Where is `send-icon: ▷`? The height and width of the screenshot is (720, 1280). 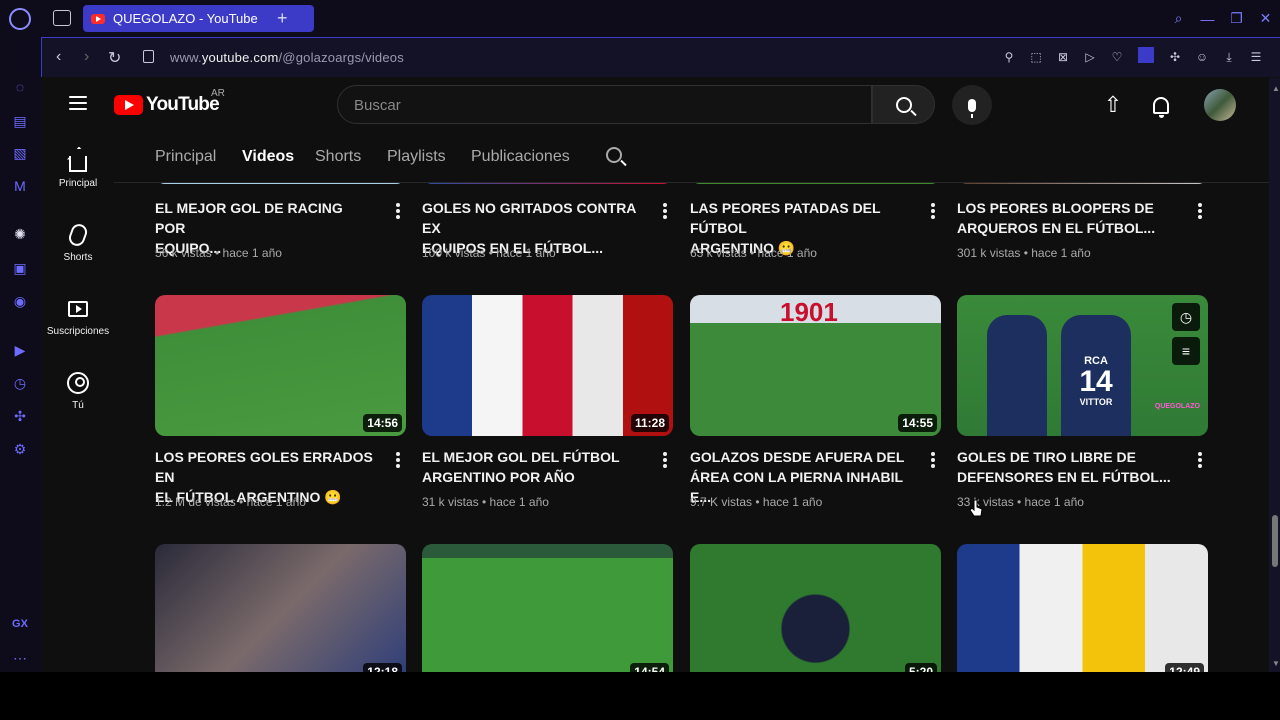
send-icon: ▷ is located at coordinates (1090, 57).